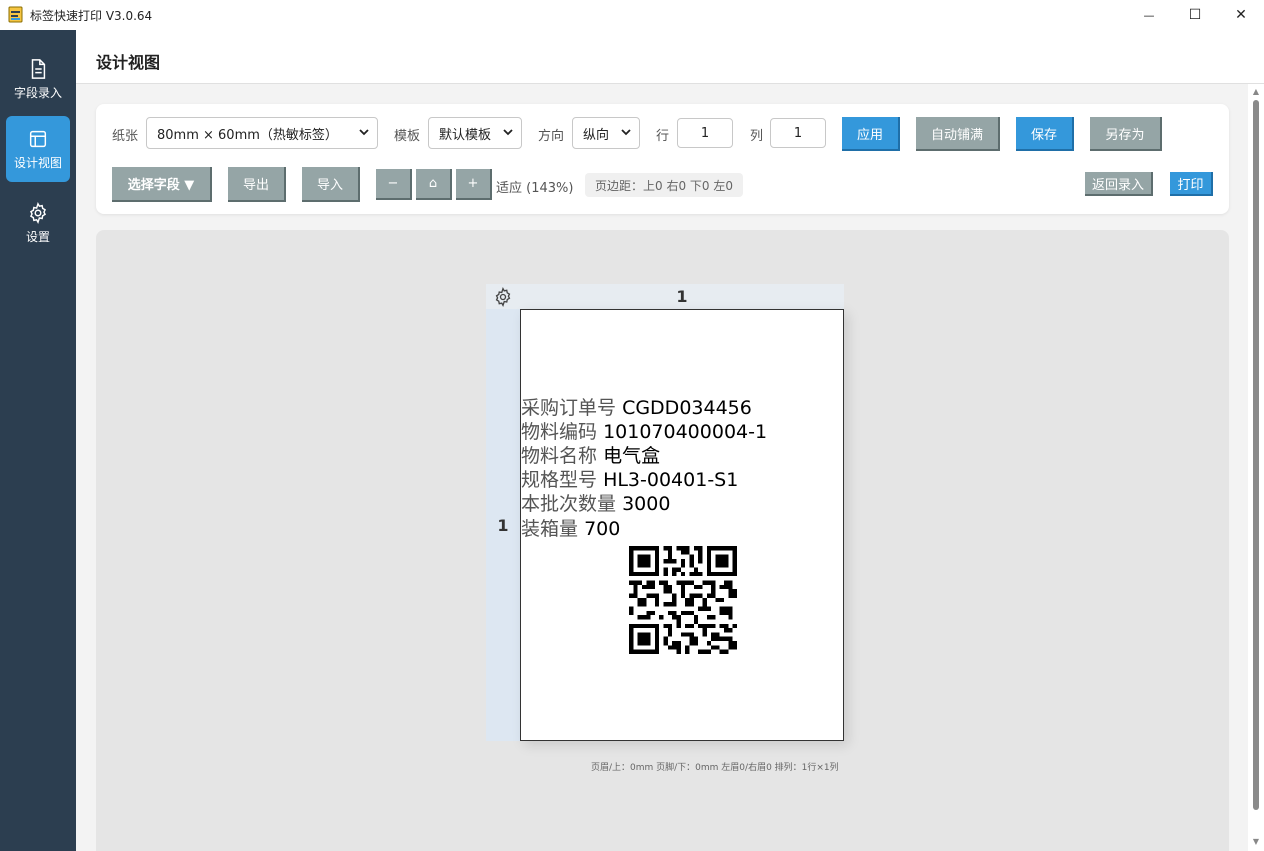 This screenshot has height=851, width=1264. I want to click on label-field-material-name: 物料名称 电气盒, so click(590, 456).